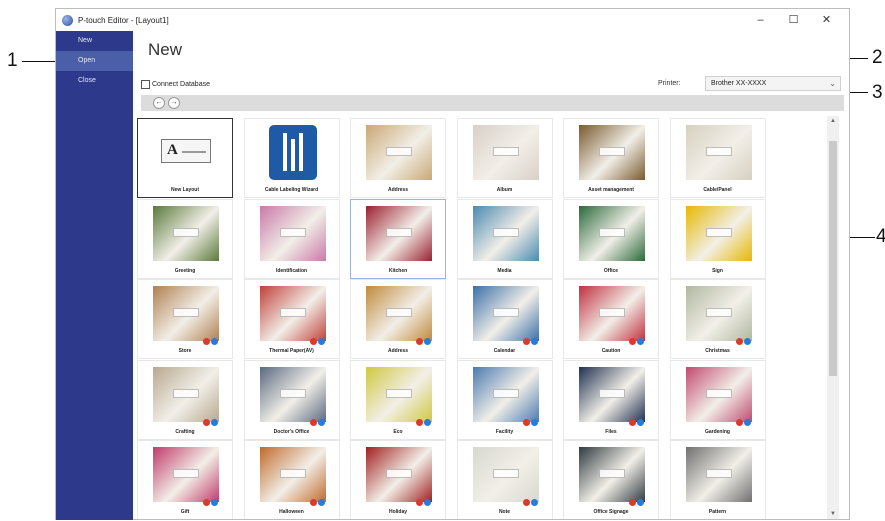  I want to click on close-button: ✕, so click(826, 20).